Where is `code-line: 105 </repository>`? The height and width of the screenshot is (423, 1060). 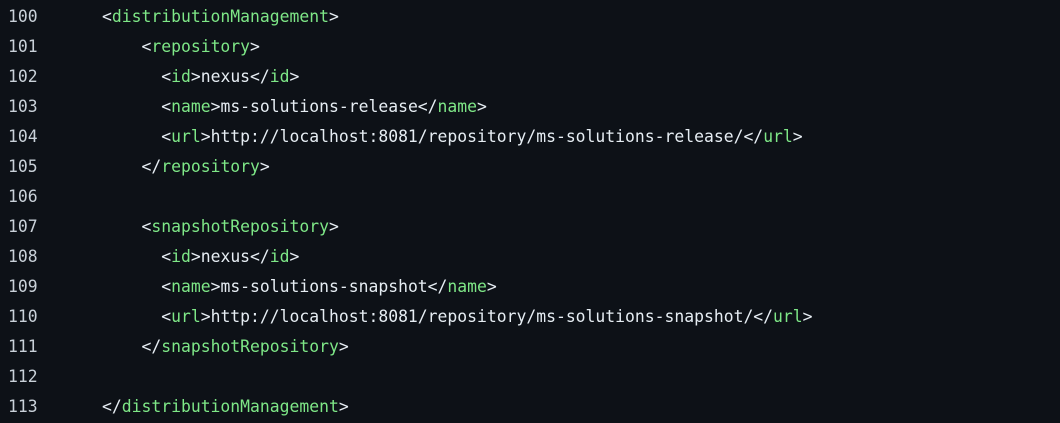 code-line: 105 </repository> is located at coordinates (530, 167).